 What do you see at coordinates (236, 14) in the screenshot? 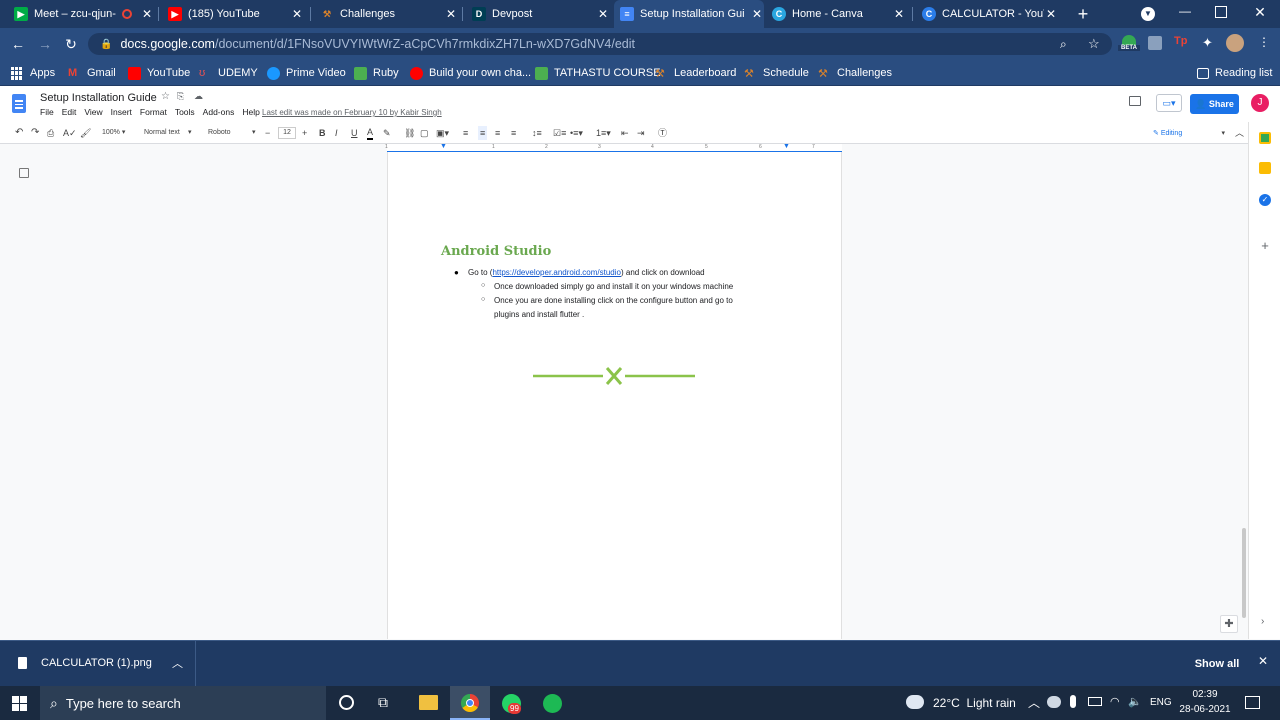
I see `tab-youtube: ▶ (185) YouTube ✕` at bounding box center [236, 14].